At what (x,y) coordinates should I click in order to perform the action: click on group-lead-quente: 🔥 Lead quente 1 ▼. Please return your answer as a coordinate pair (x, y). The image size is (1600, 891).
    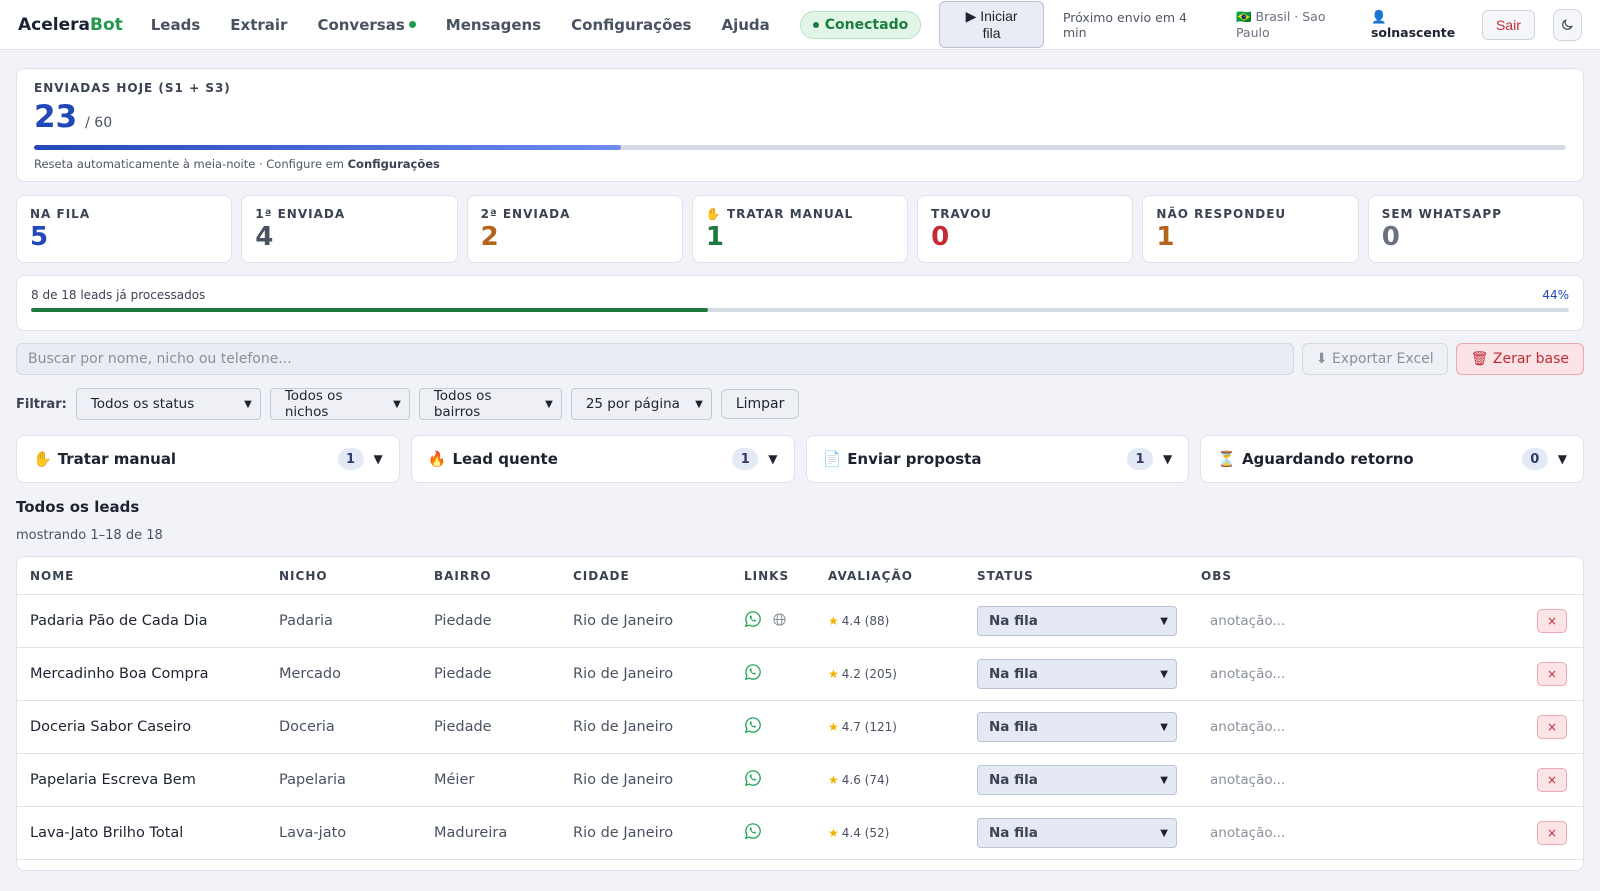
    Looking at the image, I should click on (602, 459).